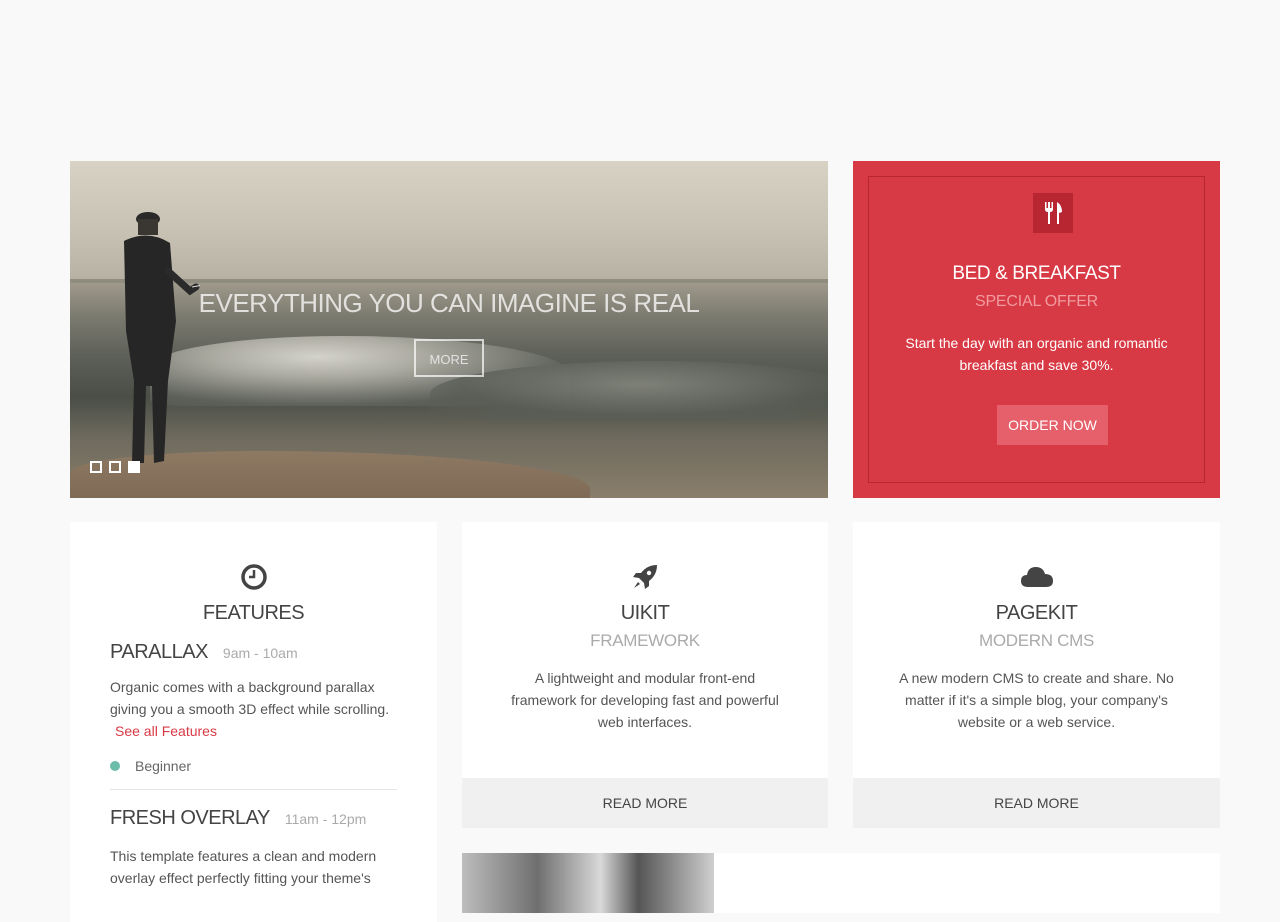  I want to click on pagekit-title: PAGEKIT, so click(1036, 613).